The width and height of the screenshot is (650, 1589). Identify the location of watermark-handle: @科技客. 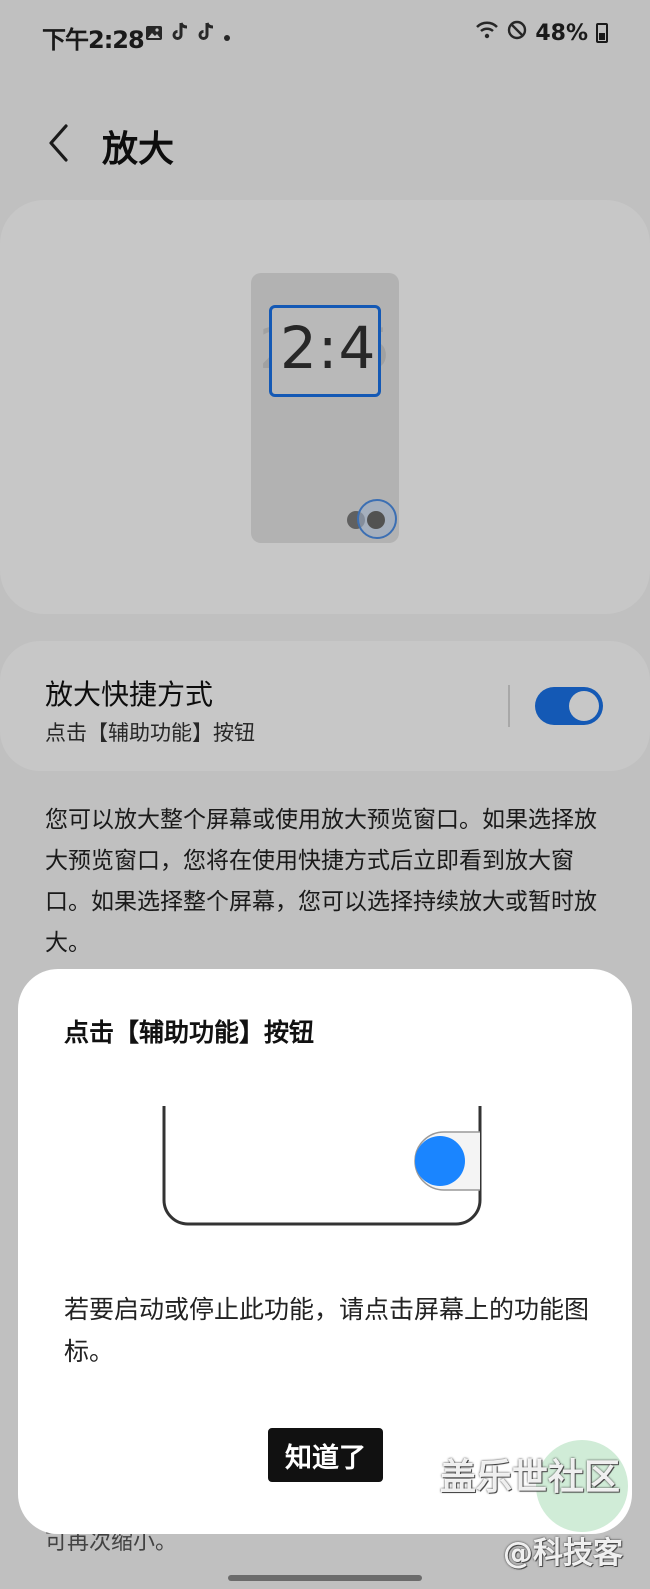
(563, 1553).